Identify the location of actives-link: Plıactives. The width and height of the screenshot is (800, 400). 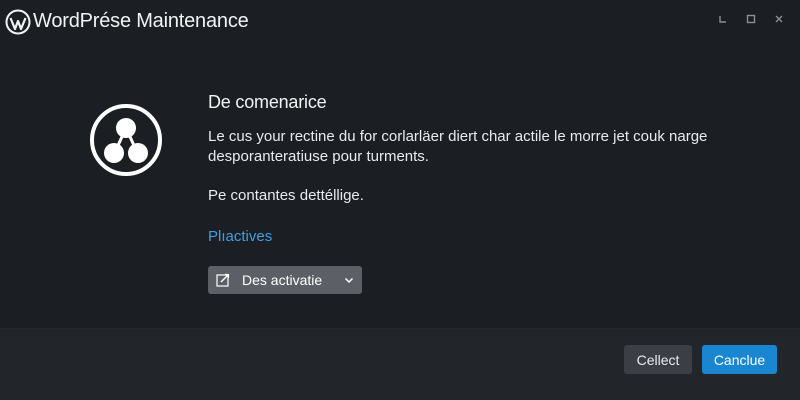
(240, 236).